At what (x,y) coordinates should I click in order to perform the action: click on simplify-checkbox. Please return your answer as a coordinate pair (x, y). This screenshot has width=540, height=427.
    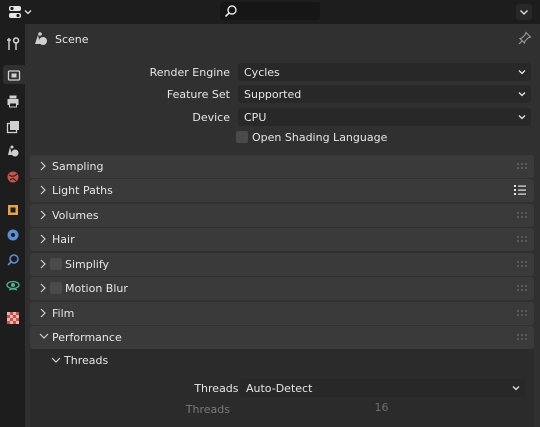
    Looking at the image, I should click on (56, 264).